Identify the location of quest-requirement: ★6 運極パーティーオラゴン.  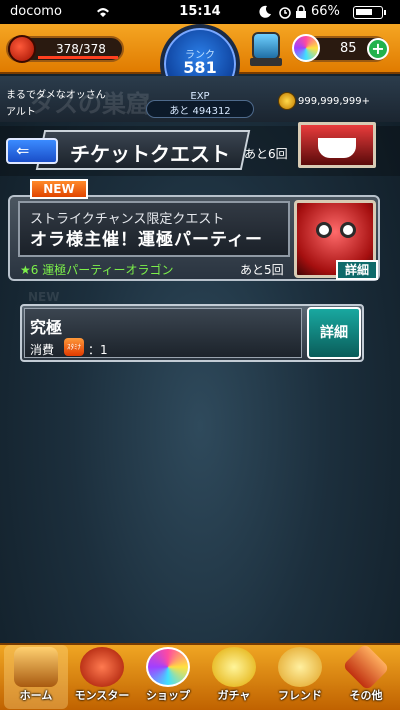
(97, 270).